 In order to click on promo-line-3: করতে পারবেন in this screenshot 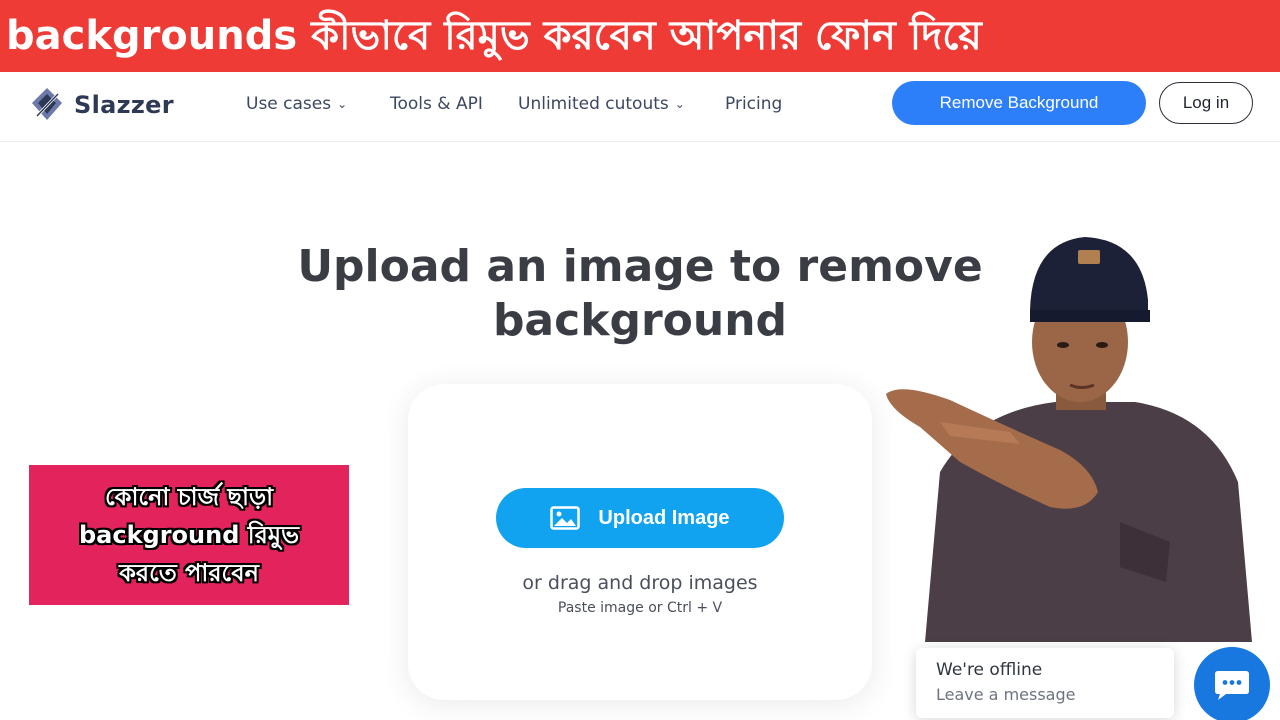, I will do `click(189, 573)`.